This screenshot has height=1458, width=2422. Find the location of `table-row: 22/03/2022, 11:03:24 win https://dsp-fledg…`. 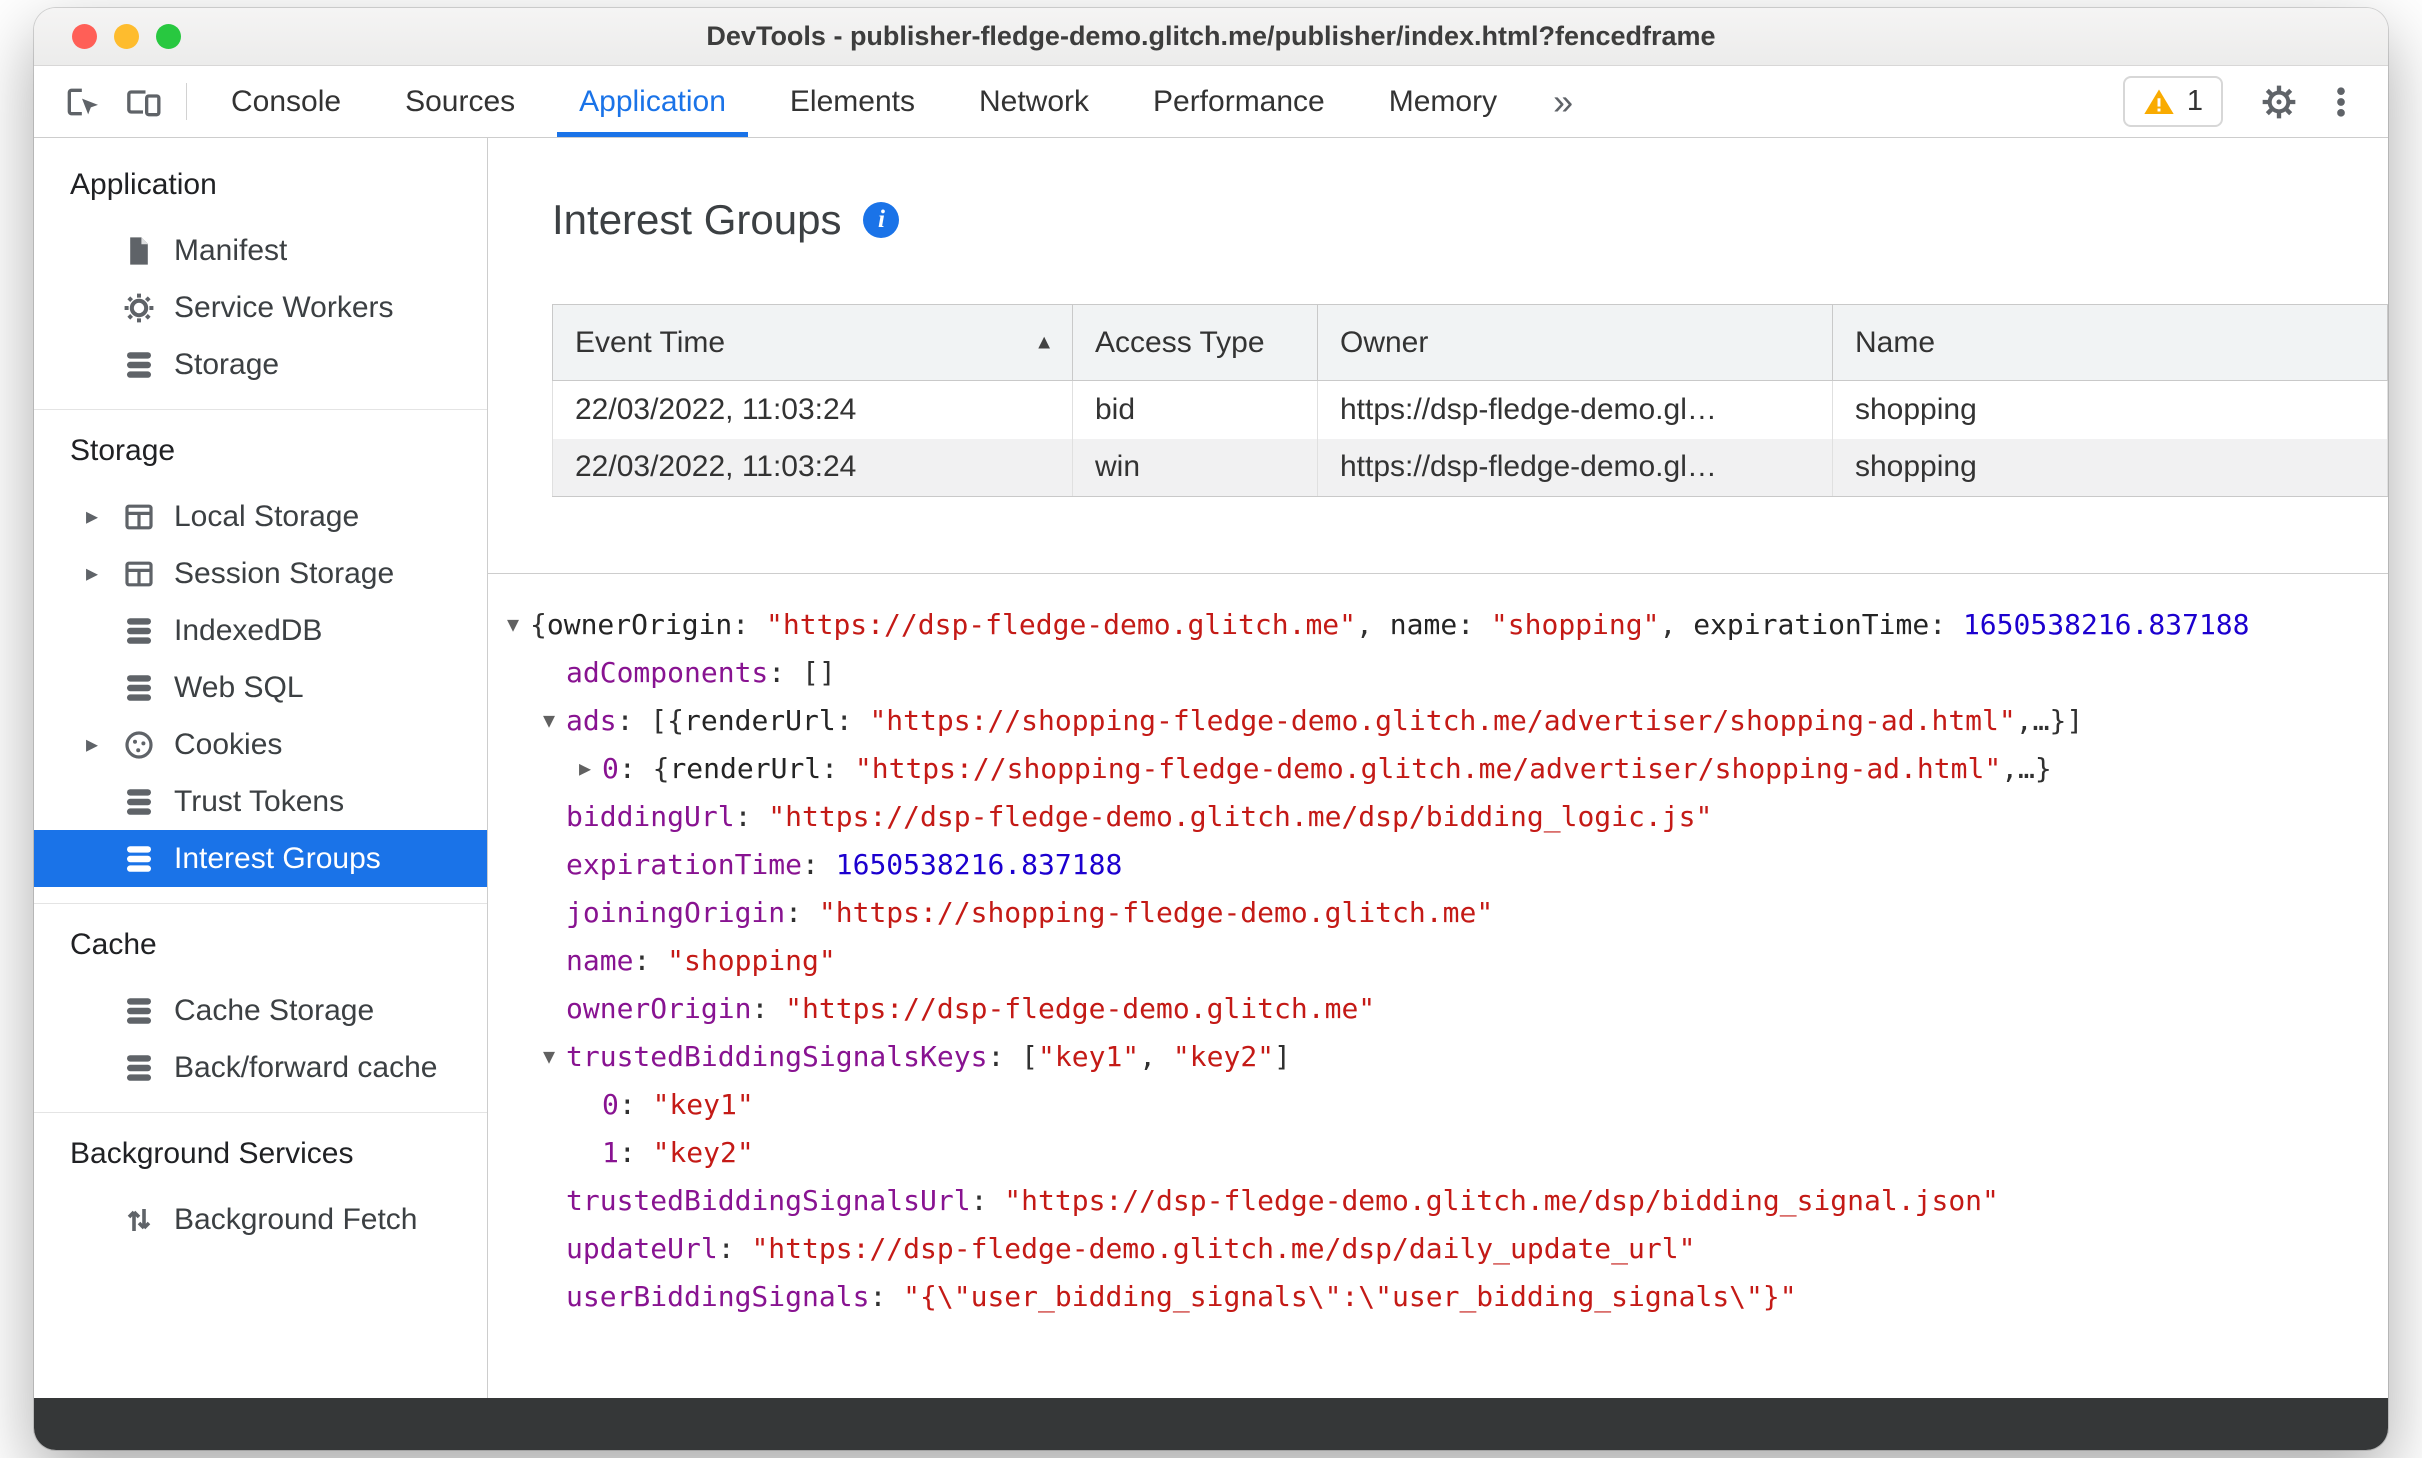

table-row: 22/03/2022, 11:03:24 win https://dsp-fledg… is located at coordinates (1470, 467).